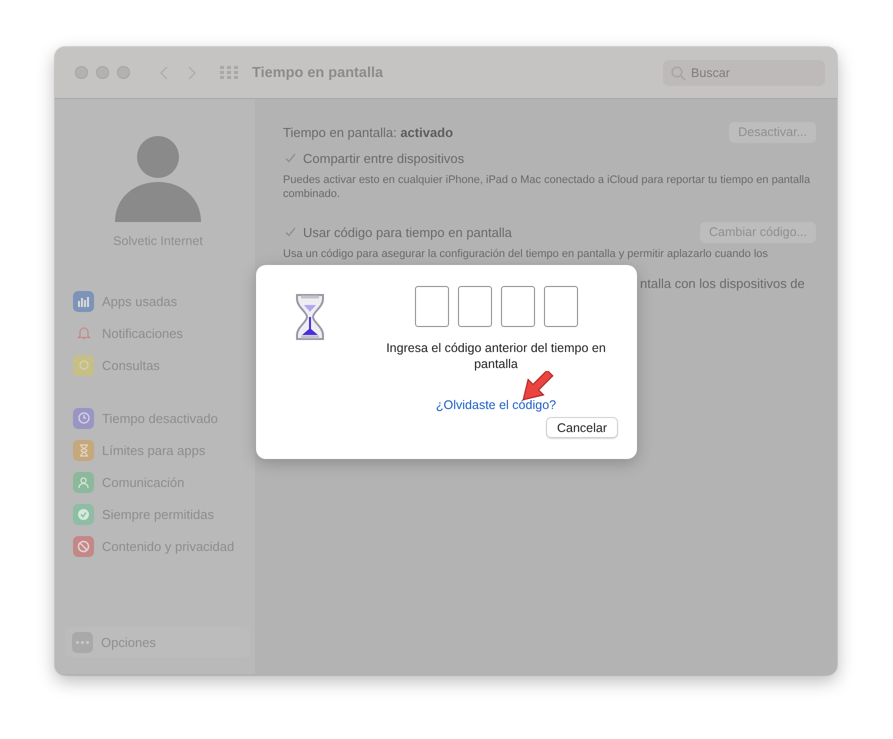  I want to click on circle-icon, so click(83, 365).